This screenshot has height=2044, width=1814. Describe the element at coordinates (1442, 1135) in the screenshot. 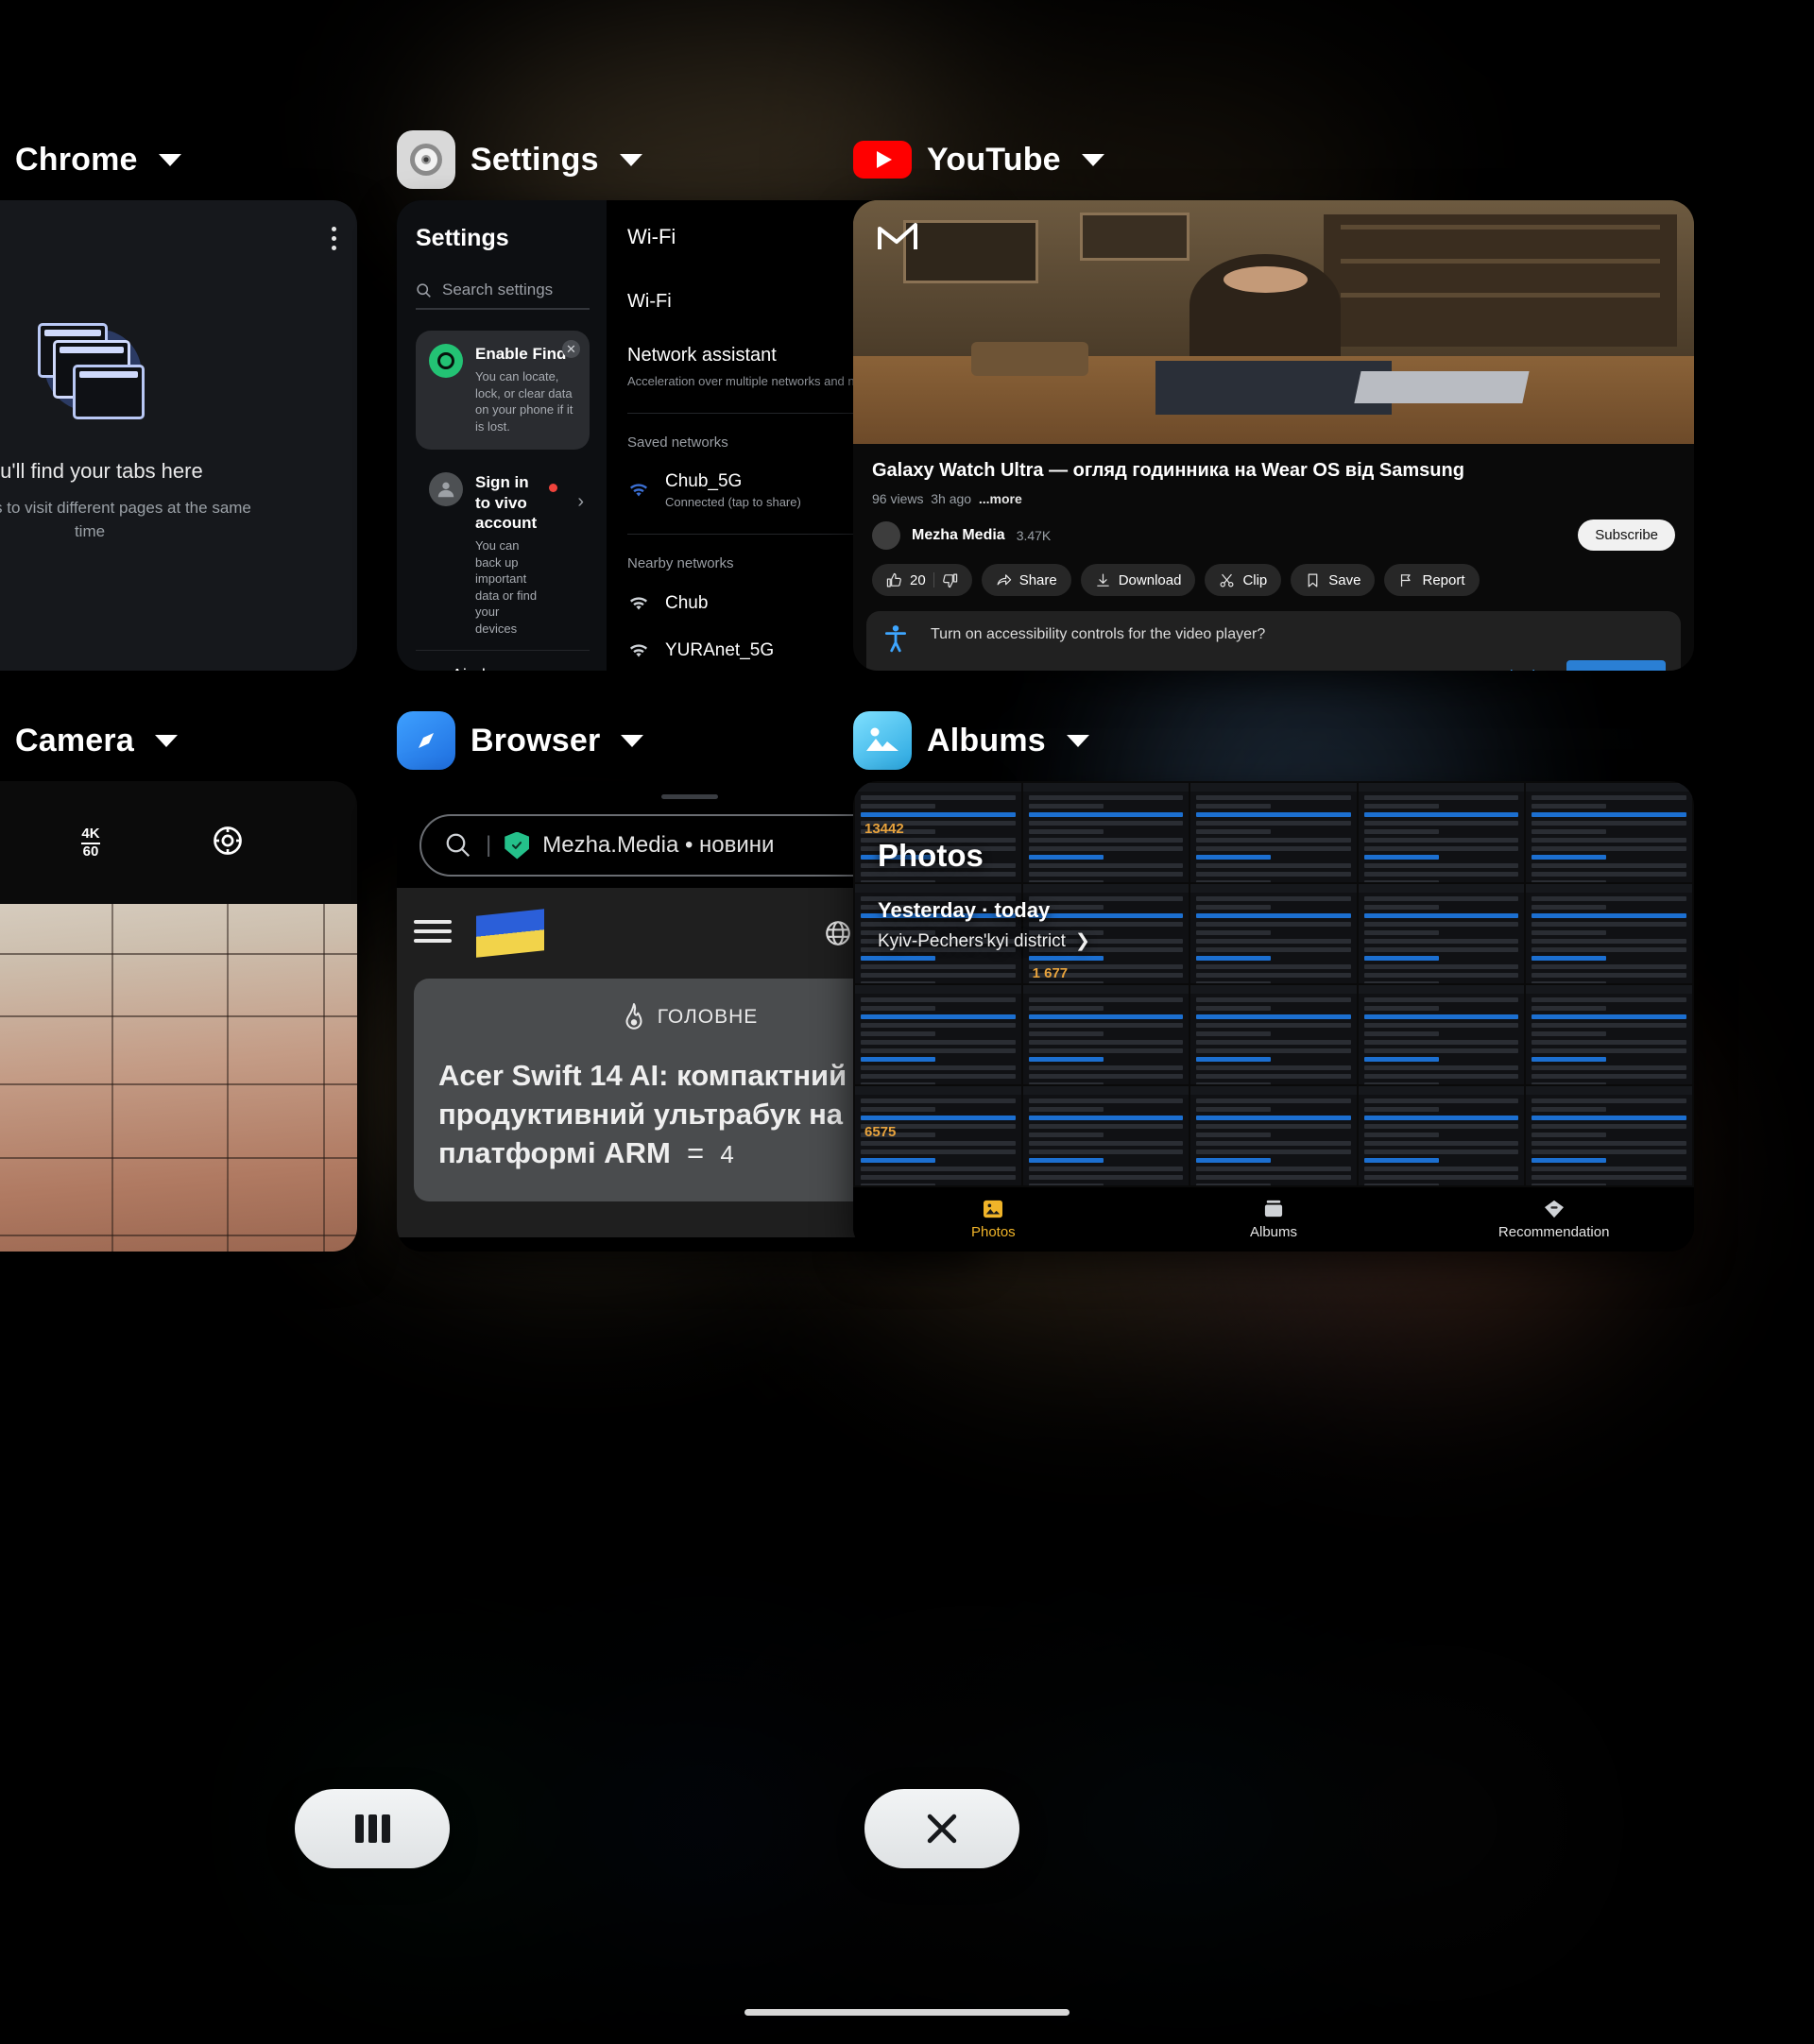

I see `photo-thumbnail: 9192` at that location.